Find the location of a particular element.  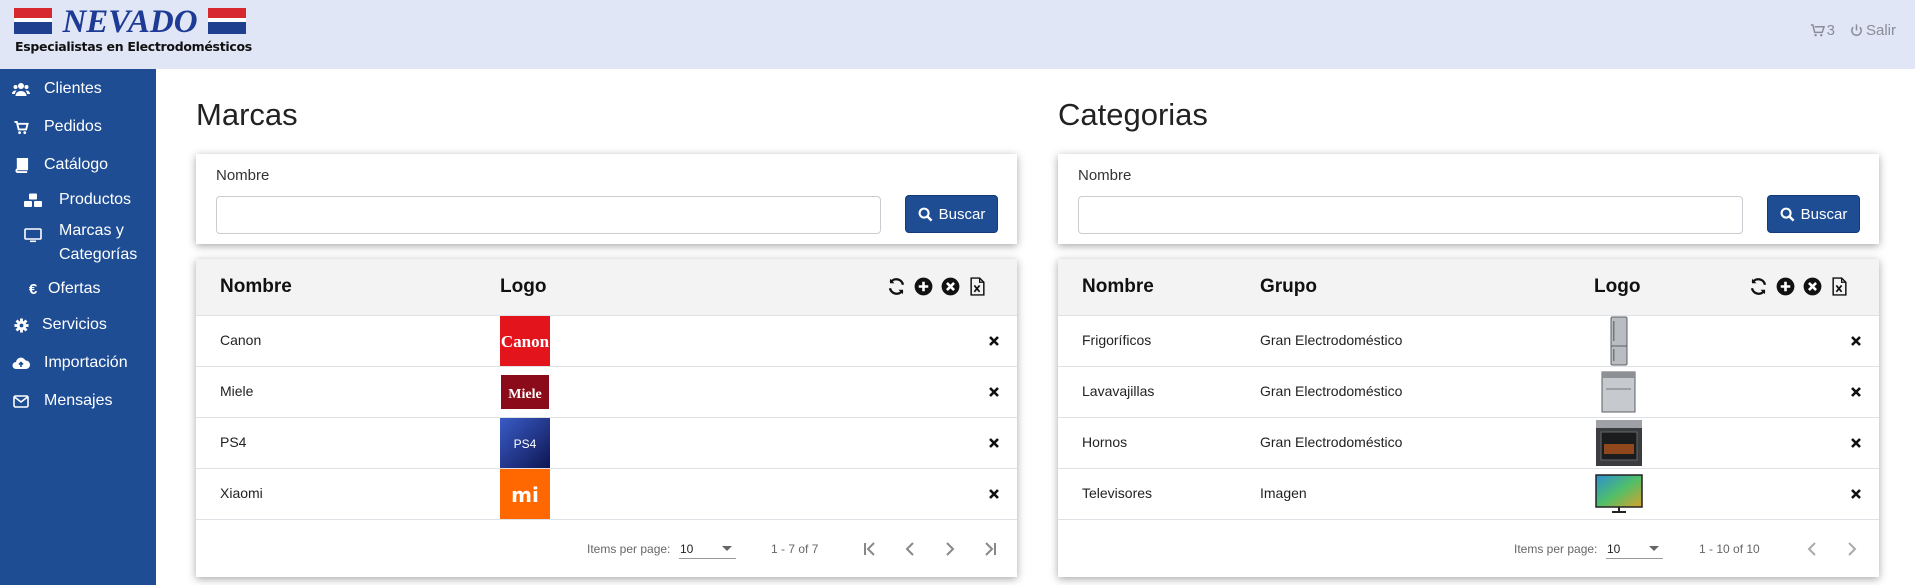

col-header-grupo: Grupo is located at coordinates (1288, 287).